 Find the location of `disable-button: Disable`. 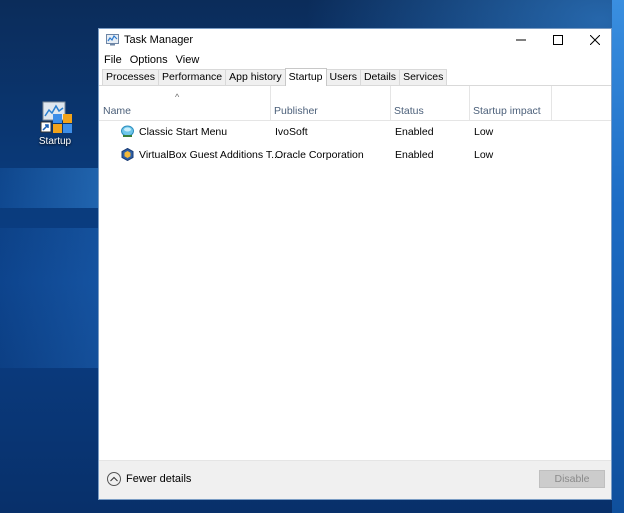

disable-button: Disable is located at coordinates (572, 479).